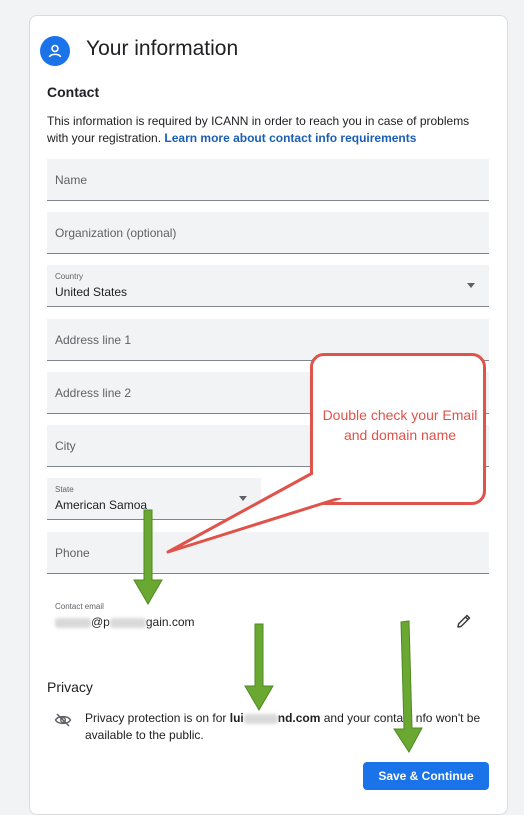  What do you see at coordinates (400, 425) in the screenshot?
I see `callout-text: Double check your Email and domain name` at bounding box center [400, 425].